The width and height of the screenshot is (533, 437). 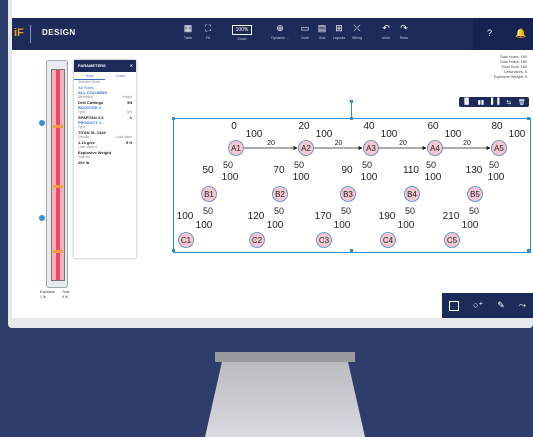 What do you see at coordinates (186, 240) in the screenshot?
I see `hole-id-label: C1` at bounding box center [186, 240].